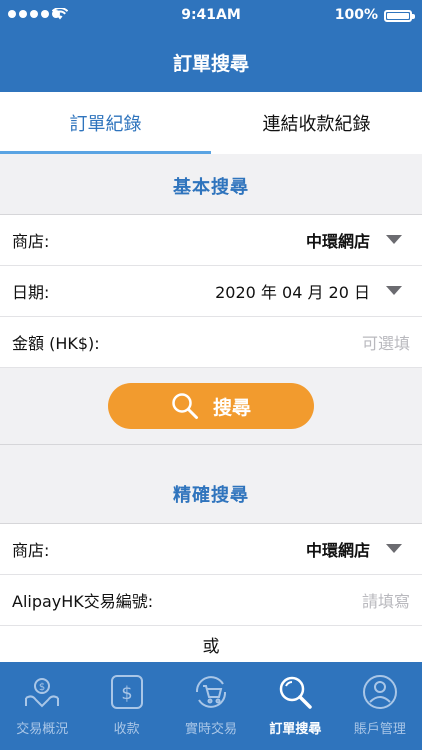 Image resolution: width=422 pixels, height=750 pixels. What do you see at coordinates (379, 729) in the screenshot?
I see `tabbar-label: 賬戶管理` at bounding box center [379, 729].